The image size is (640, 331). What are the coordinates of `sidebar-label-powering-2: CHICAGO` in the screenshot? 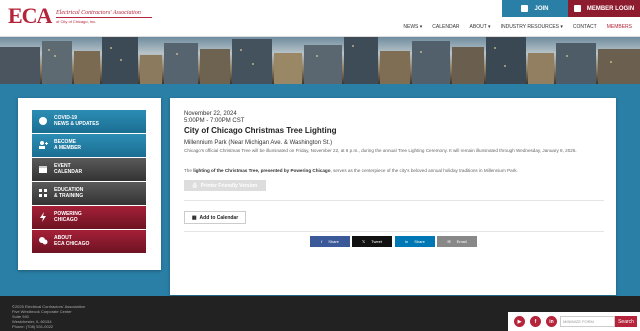 It's located at (66, 220).